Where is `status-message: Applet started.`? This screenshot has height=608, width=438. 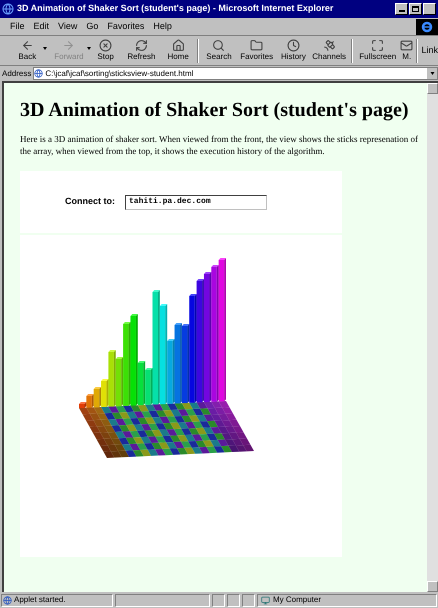 status-message: Applet started. is located at coordinates (40, 600).